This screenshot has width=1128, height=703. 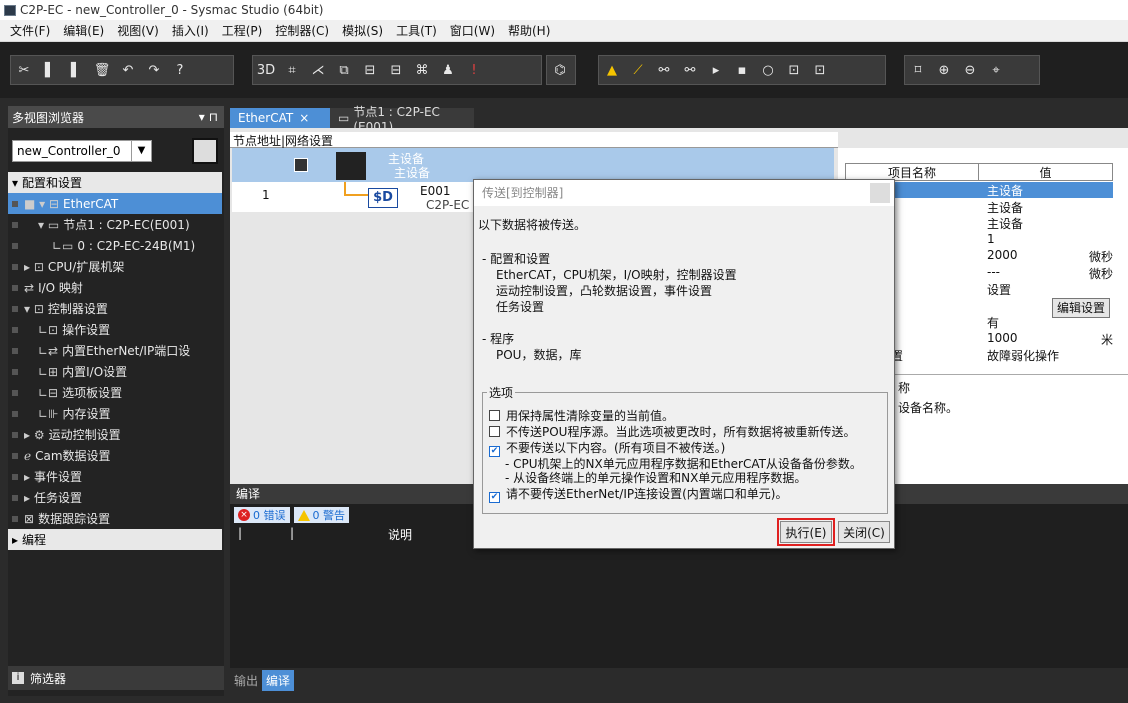 What do you see at coordinates (794, 70) in the screenshot?
I see `toolbar-group4-icon-7: ⊡` at bounding box center [794, 70].